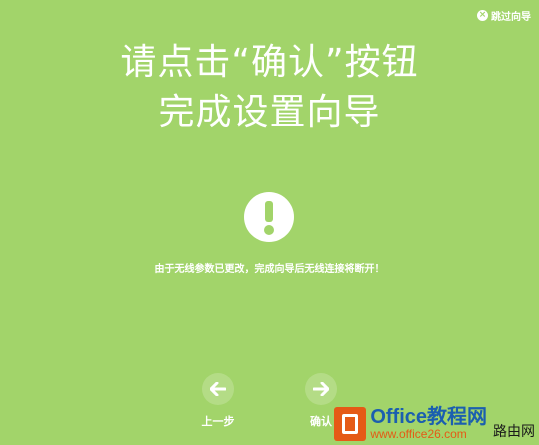 The width and height of the screenshot is (539, 445). What do you see at coordinates (269, 62) in the screenshot?
I see `title-line-1: 请点击“确认”按钮` at bounding box center [269, 62].